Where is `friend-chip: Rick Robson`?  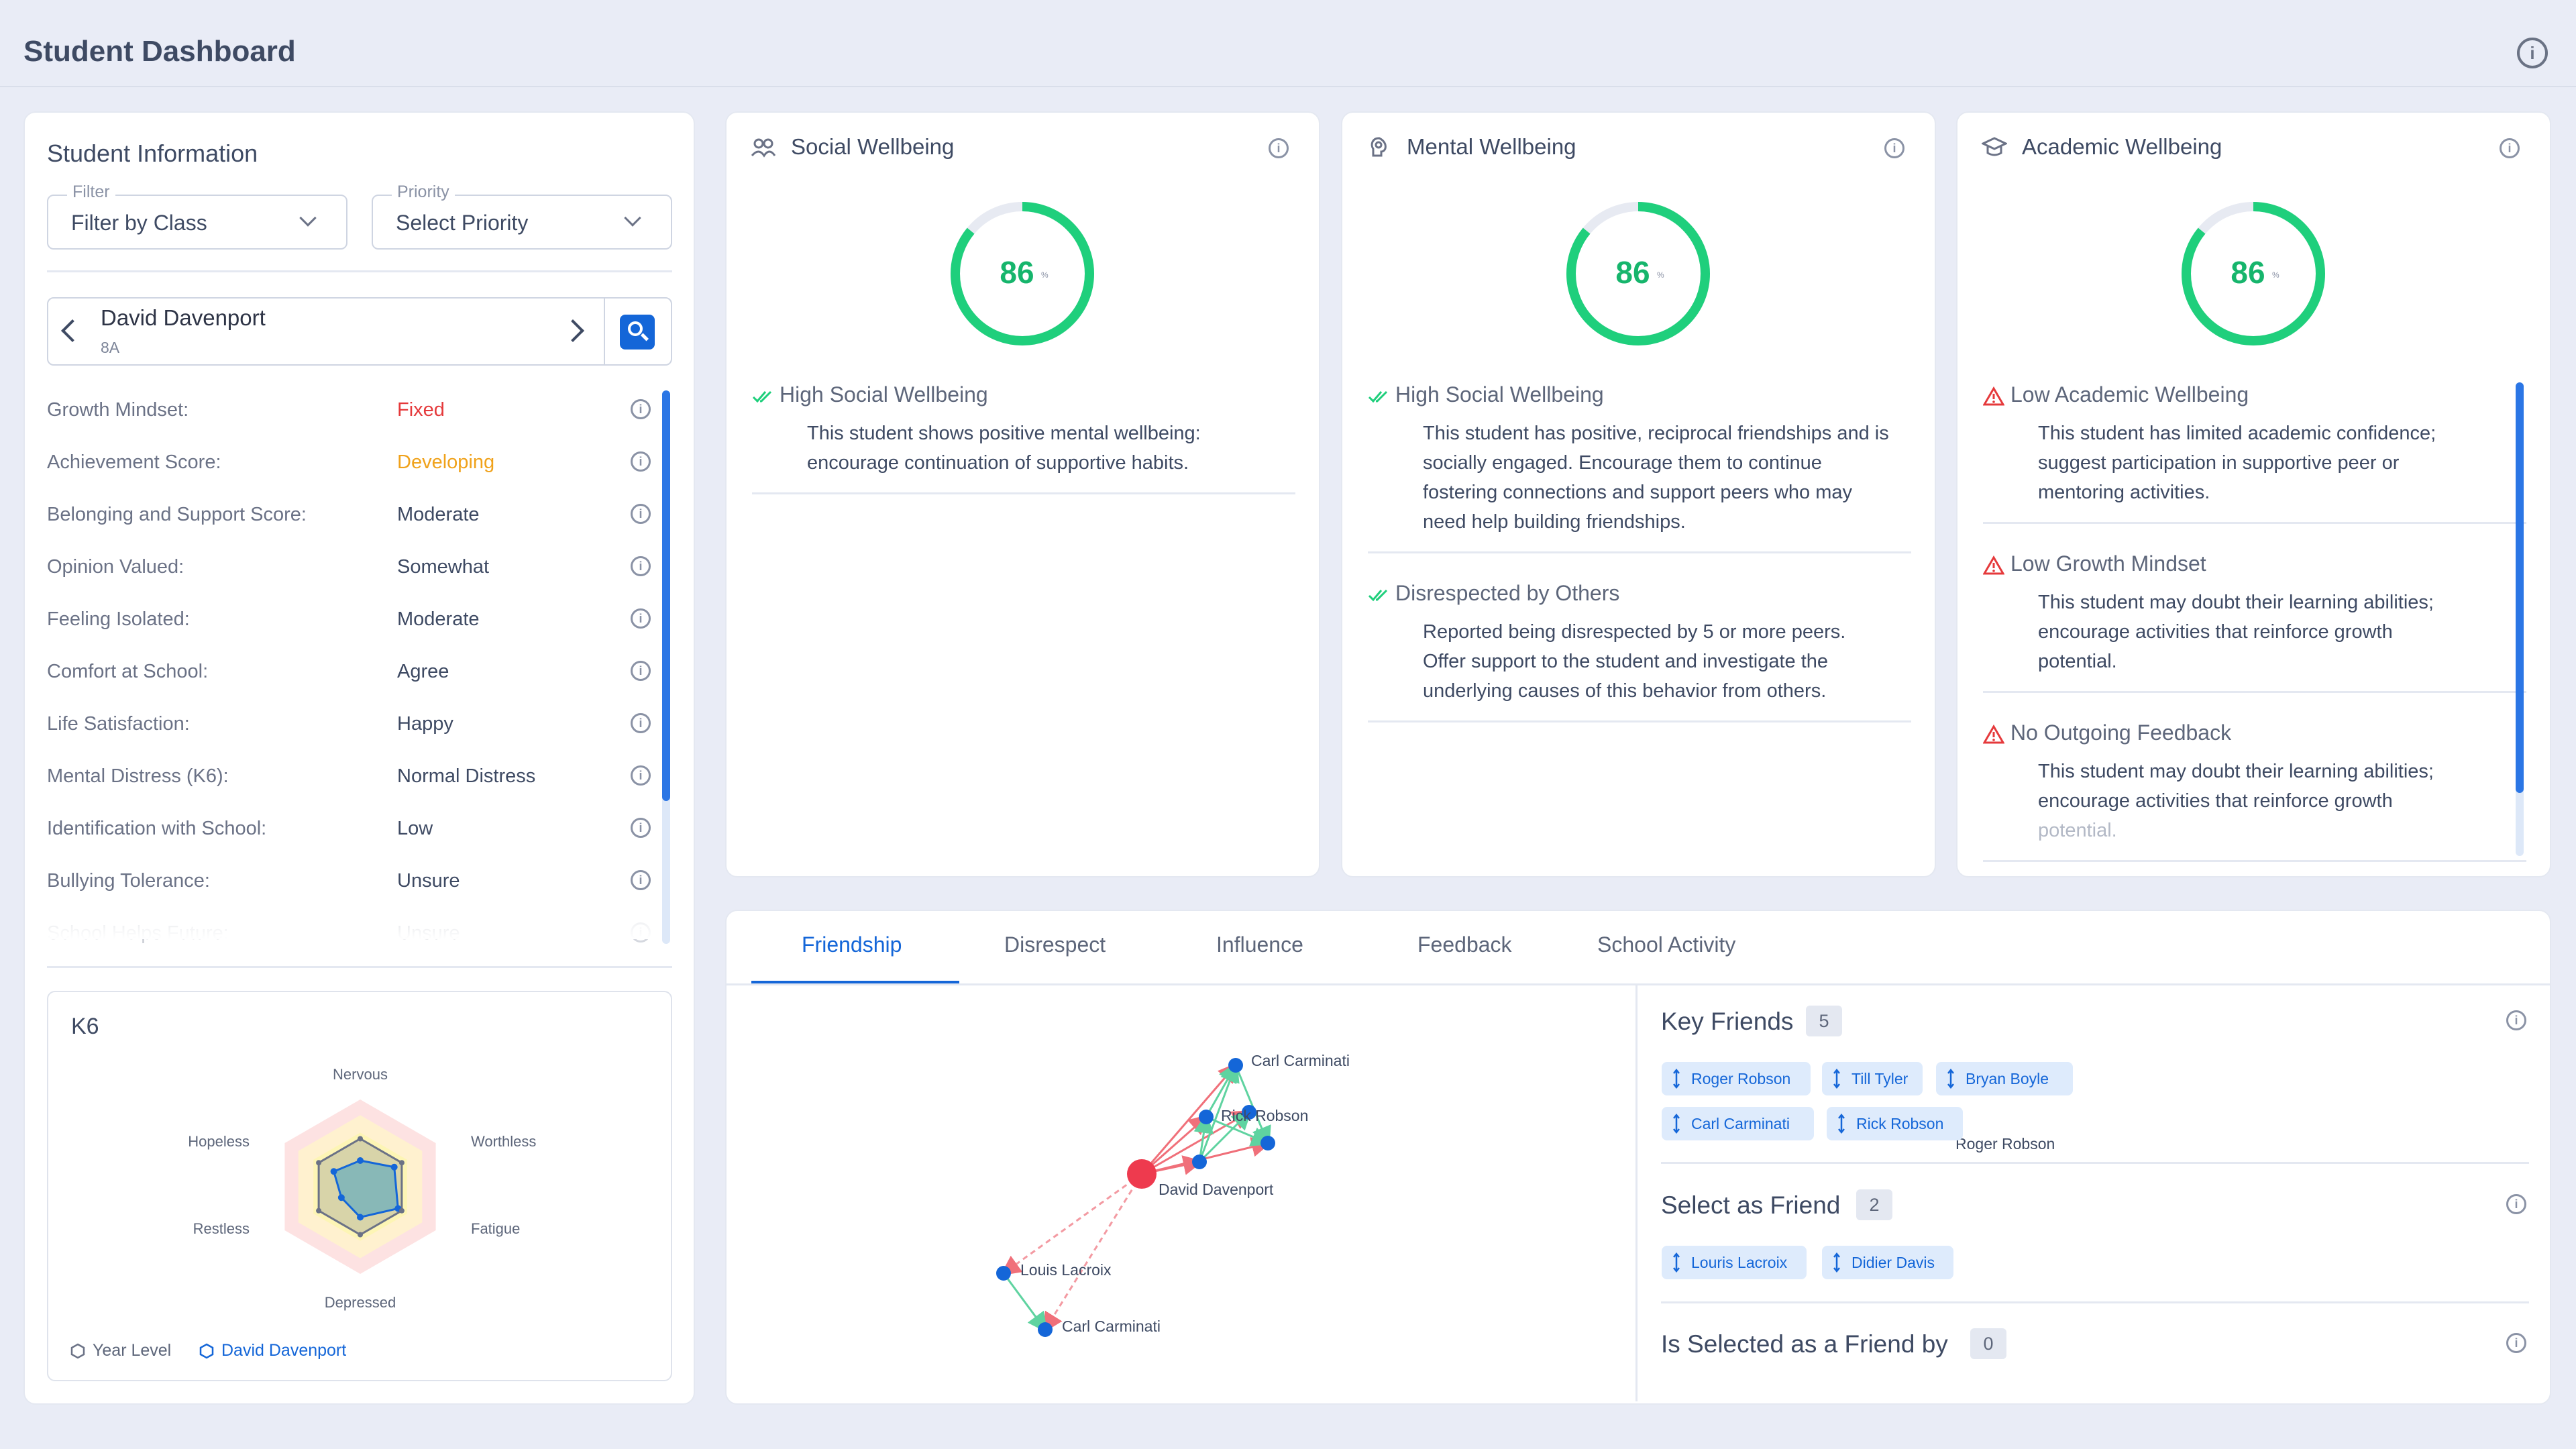
friend-chip: Rick Robson is located at coordinates (1895, 1123).